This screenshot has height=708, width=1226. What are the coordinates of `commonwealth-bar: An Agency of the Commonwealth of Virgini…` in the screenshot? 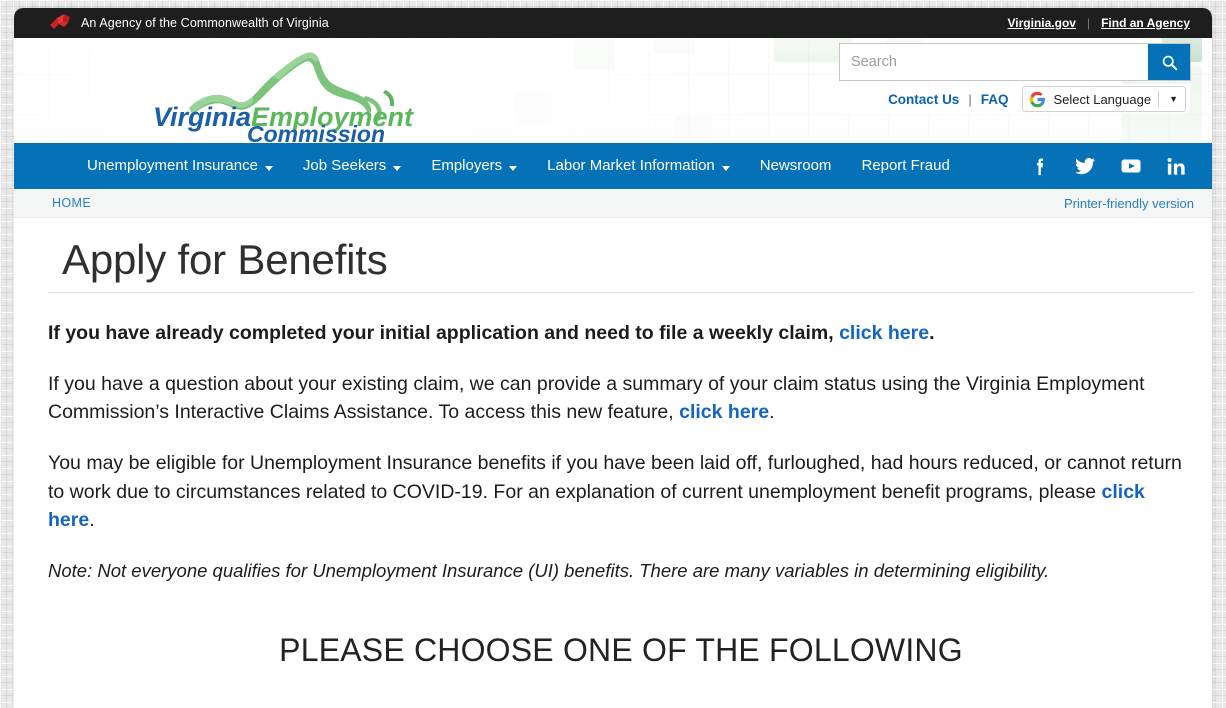 It's located at (613, 23).